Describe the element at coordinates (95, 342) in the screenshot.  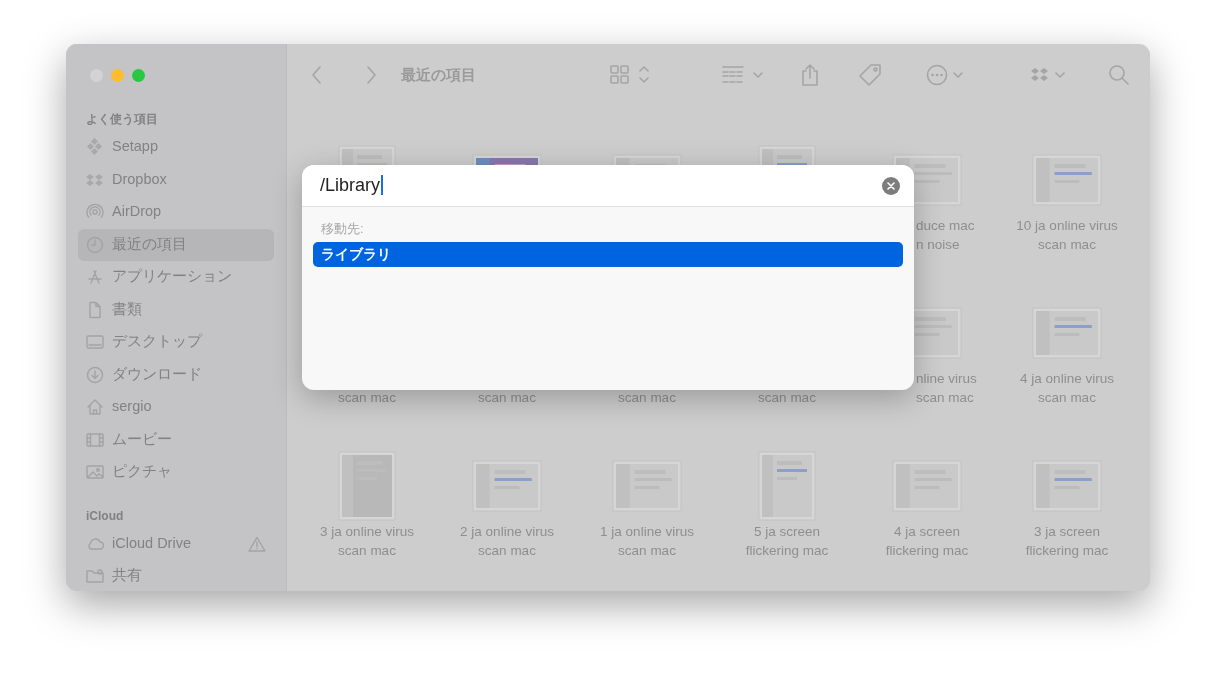
I see `desktop-icon` at that location.